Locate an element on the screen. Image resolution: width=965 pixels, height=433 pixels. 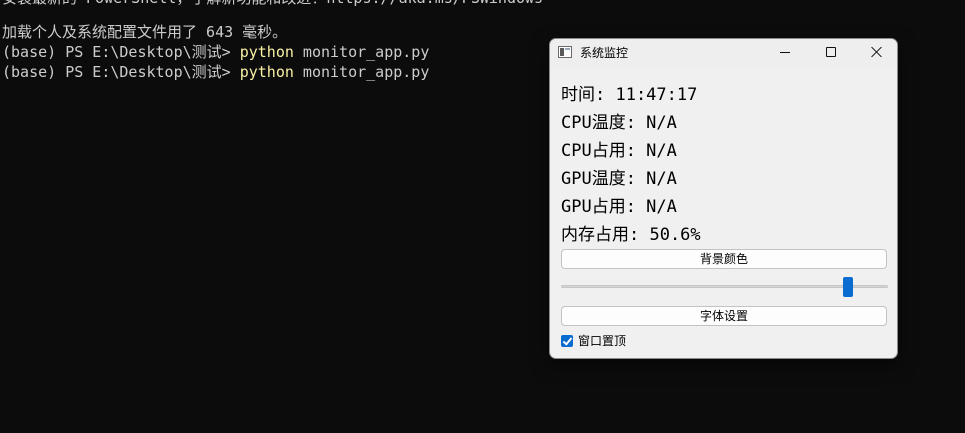
close-button is located at coordinates (875, 53).